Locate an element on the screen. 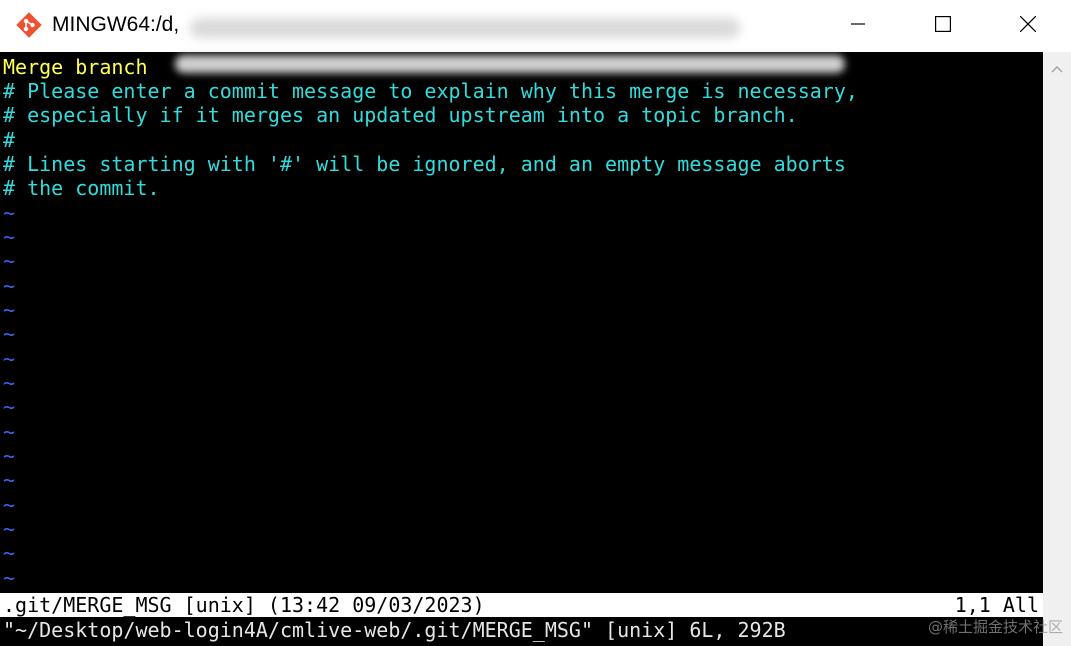 This screenshot has height=646, width=1071. maximize-icon is located at coordinates (943, 26).